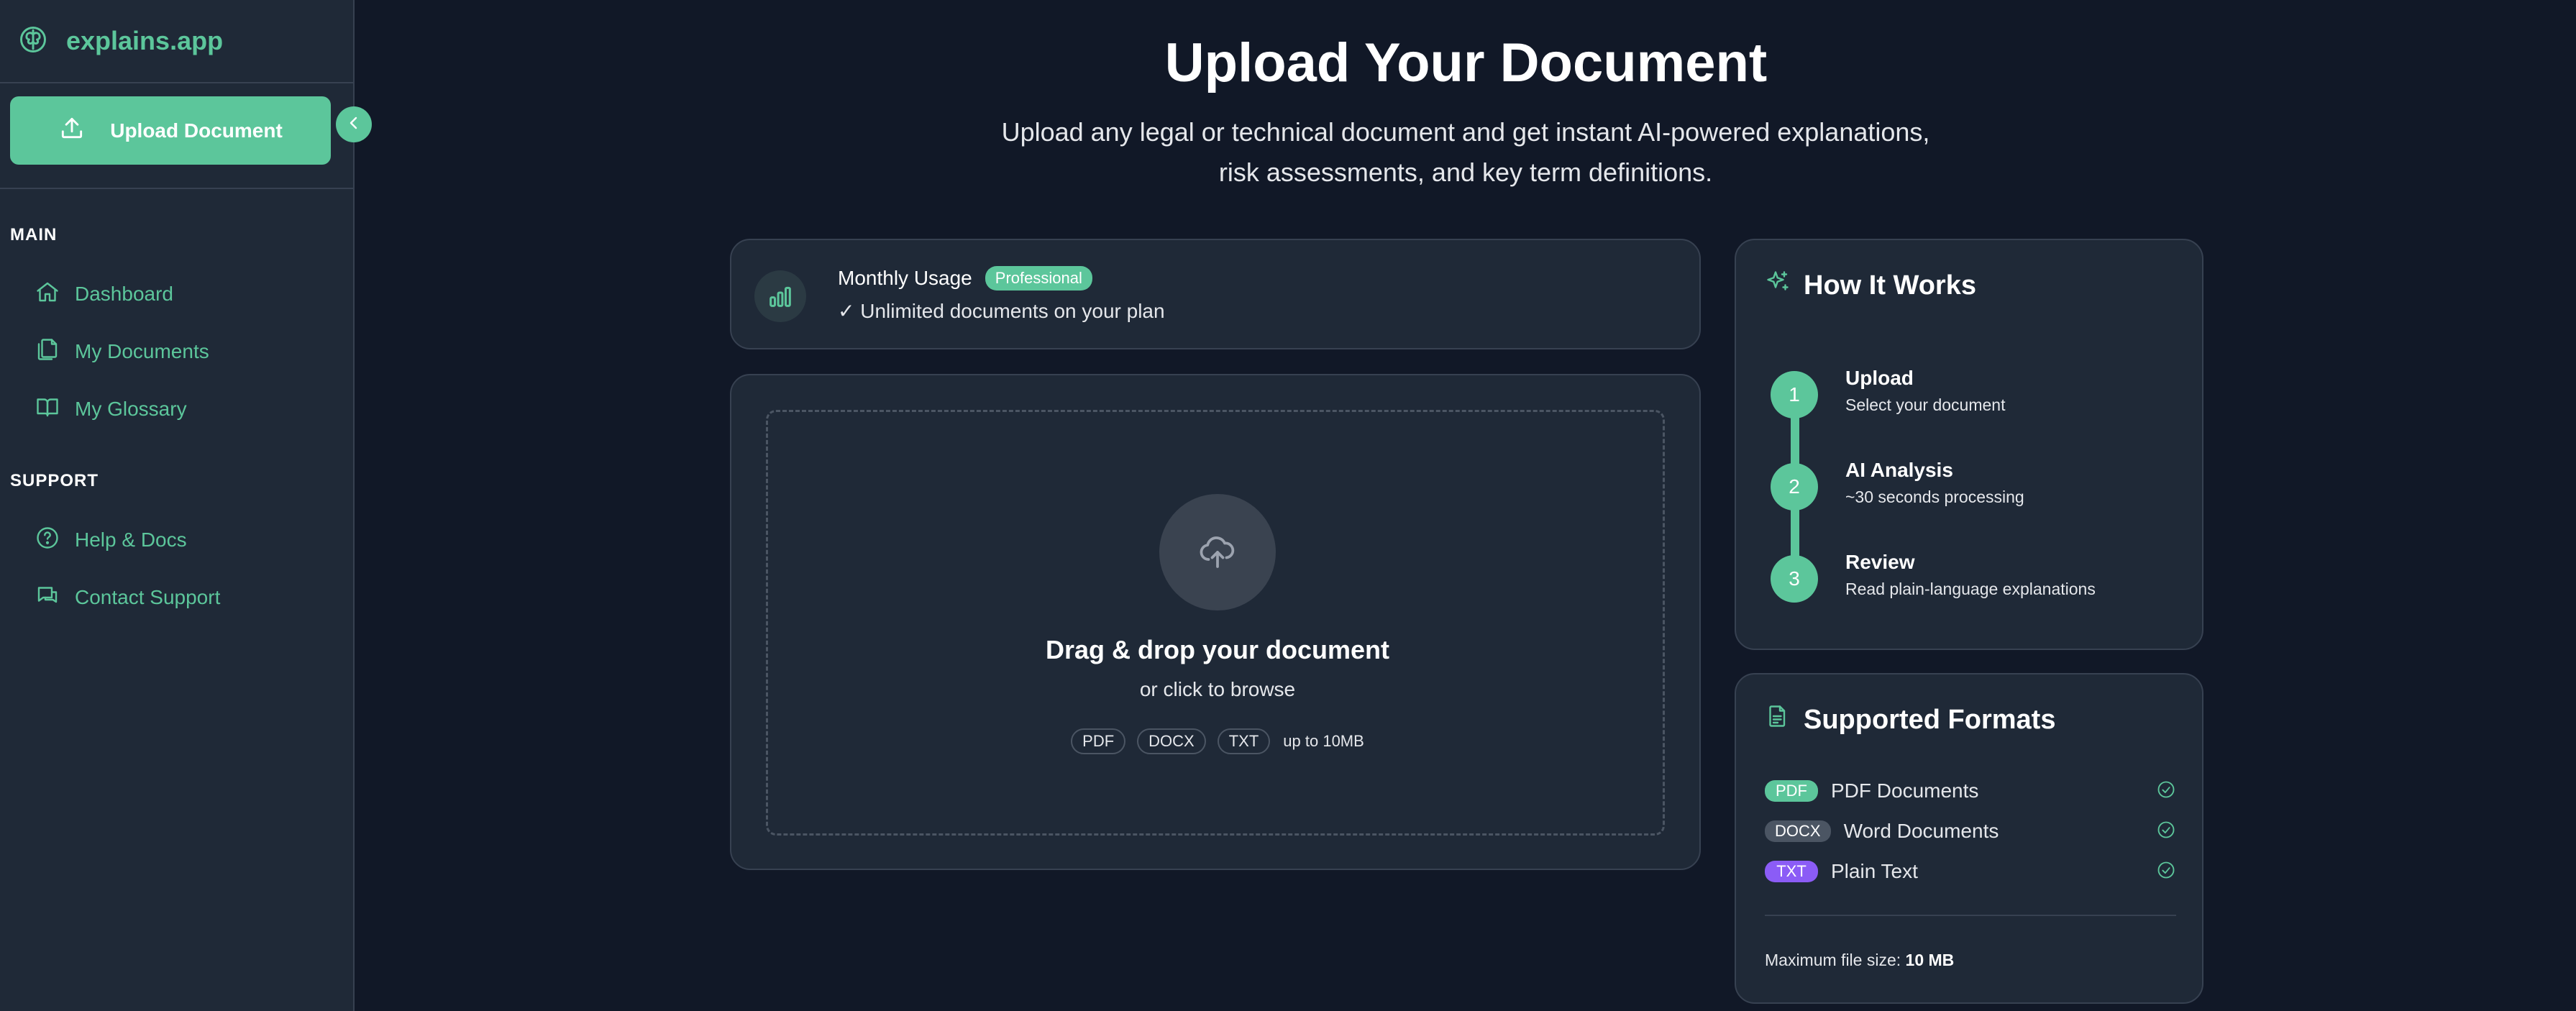 Image resolution: width=2576 pixels, height=1011 pixels. I want to click on upload-document-button: Upload Document, so click(170, 130).